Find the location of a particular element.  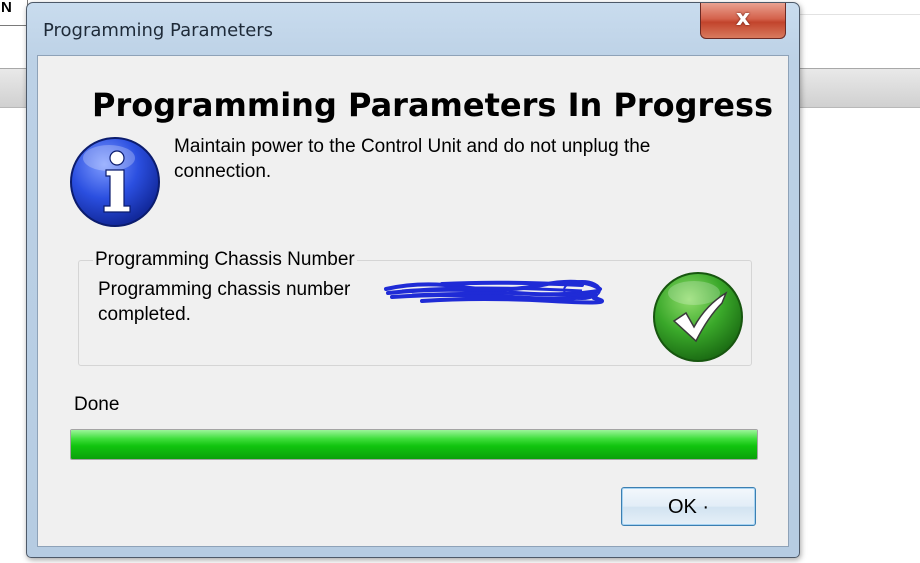

progress-status-label: Done is located at coordinates (97, 404).